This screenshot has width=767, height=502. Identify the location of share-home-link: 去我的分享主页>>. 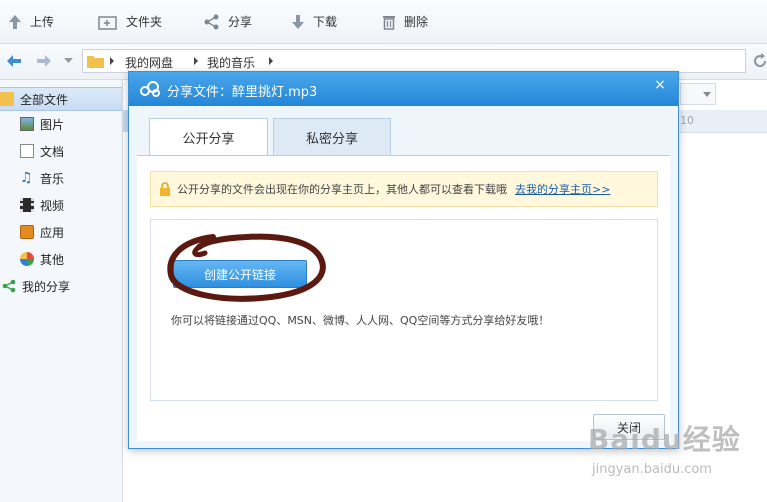
(562, 189).